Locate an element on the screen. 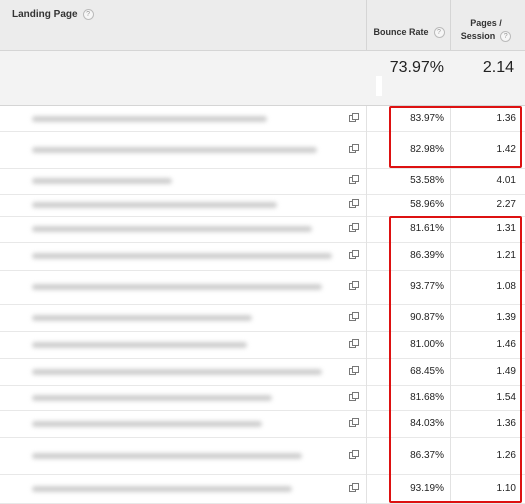 The width and height of the screenshot is (525, 504). bounce-rate-label: Bounce Rate is located at coordinates (401, 32).